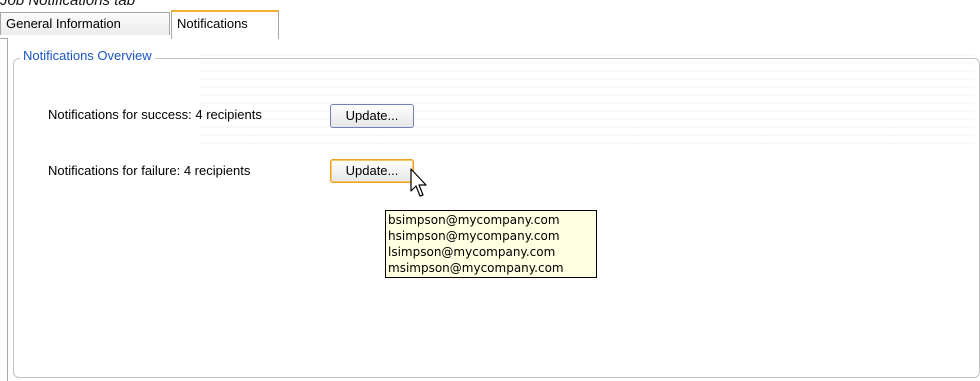 This screenshot has height=381, width=980. I want to click on tooltip-recipient: bsimpson@mycompany.com, so click(474, 220).